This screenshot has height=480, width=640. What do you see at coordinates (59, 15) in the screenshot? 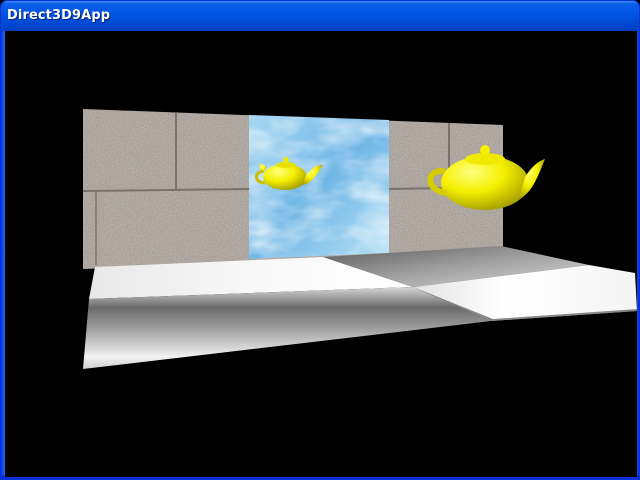
I see `window-title: Direct3D9App` at bounding box center [59, 15].